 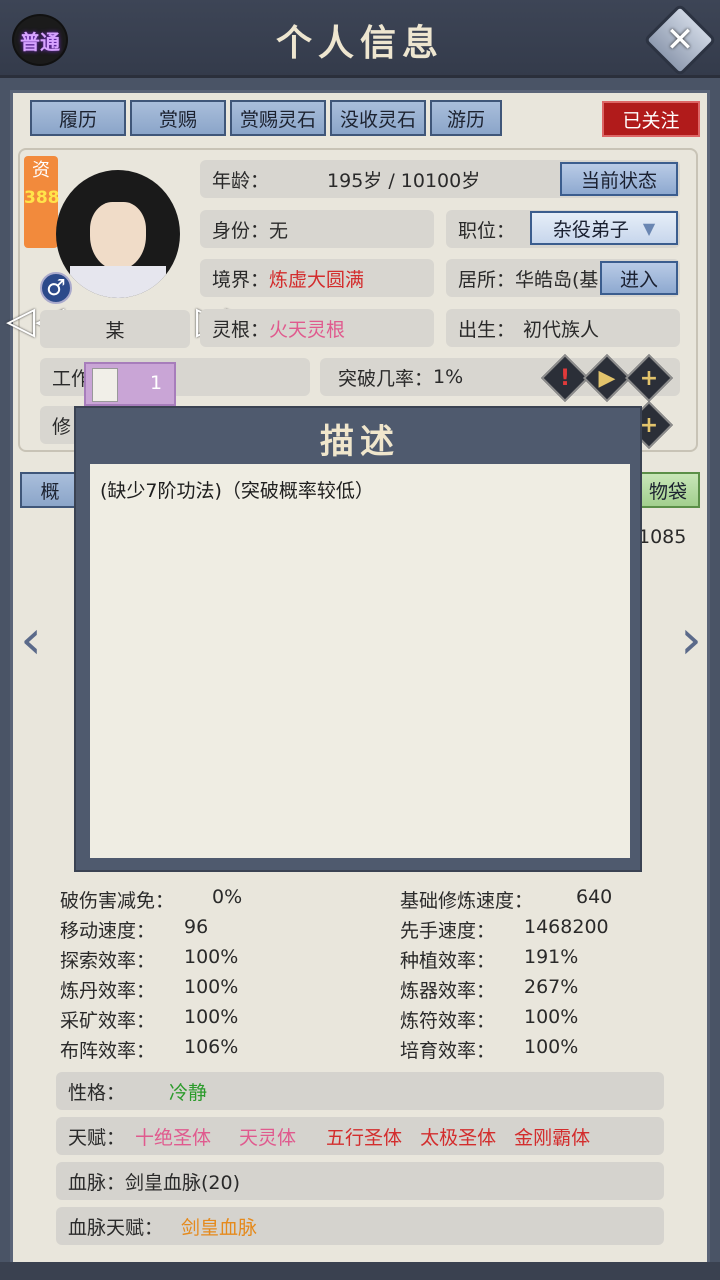 What do you see at coordinates (557, 279) in the screenshot?
I see `residence-value: 华皓岛(基` at bounding box center [557, 279].